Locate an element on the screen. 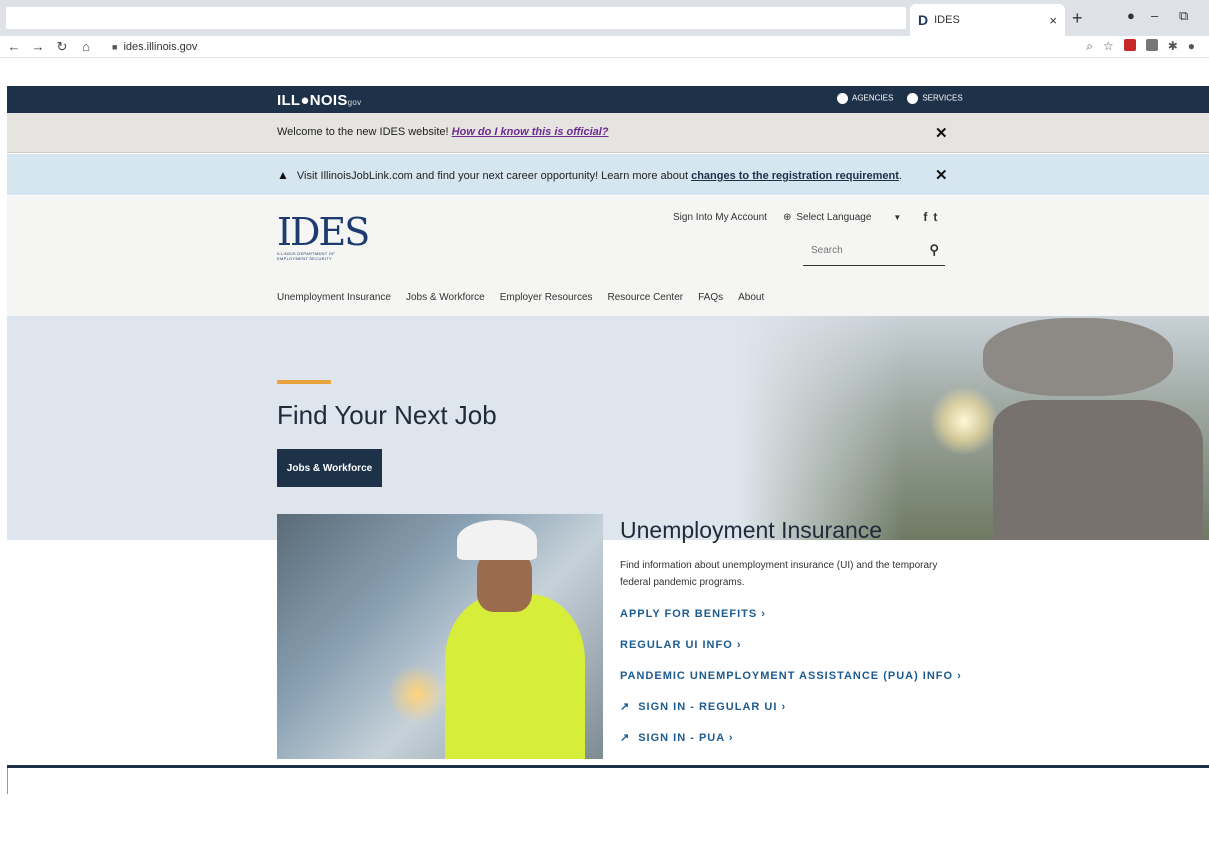 The height and width of the screenshot is (852, 1209). ides-favicon-icon: D is located at coordinates (923, 20).